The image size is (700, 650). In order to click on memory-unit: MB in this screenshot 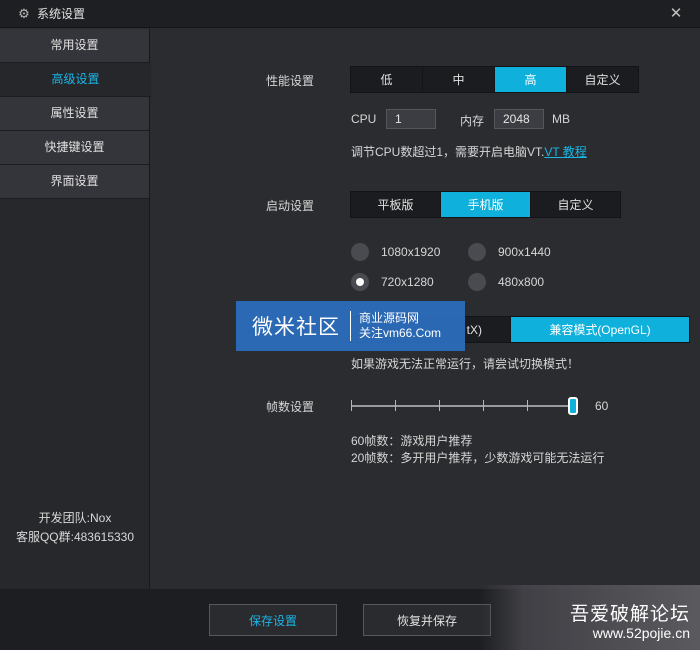, I will do `click(561, 119)`.